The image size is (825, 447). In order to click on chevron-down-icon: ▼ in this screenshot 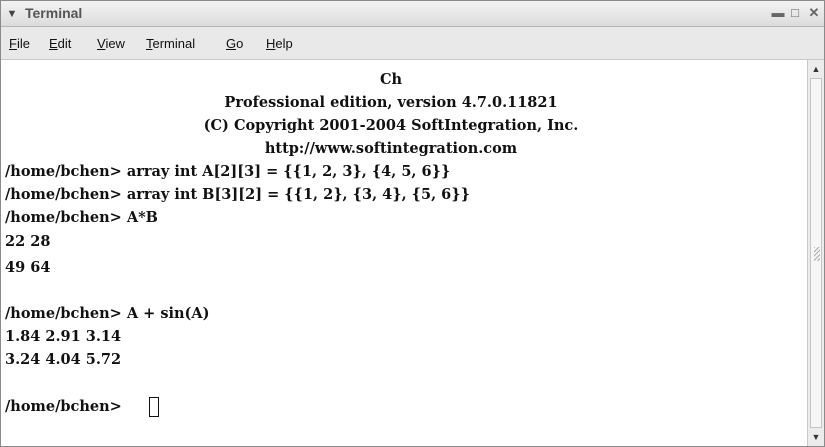, I will do `click(12, 14)`.